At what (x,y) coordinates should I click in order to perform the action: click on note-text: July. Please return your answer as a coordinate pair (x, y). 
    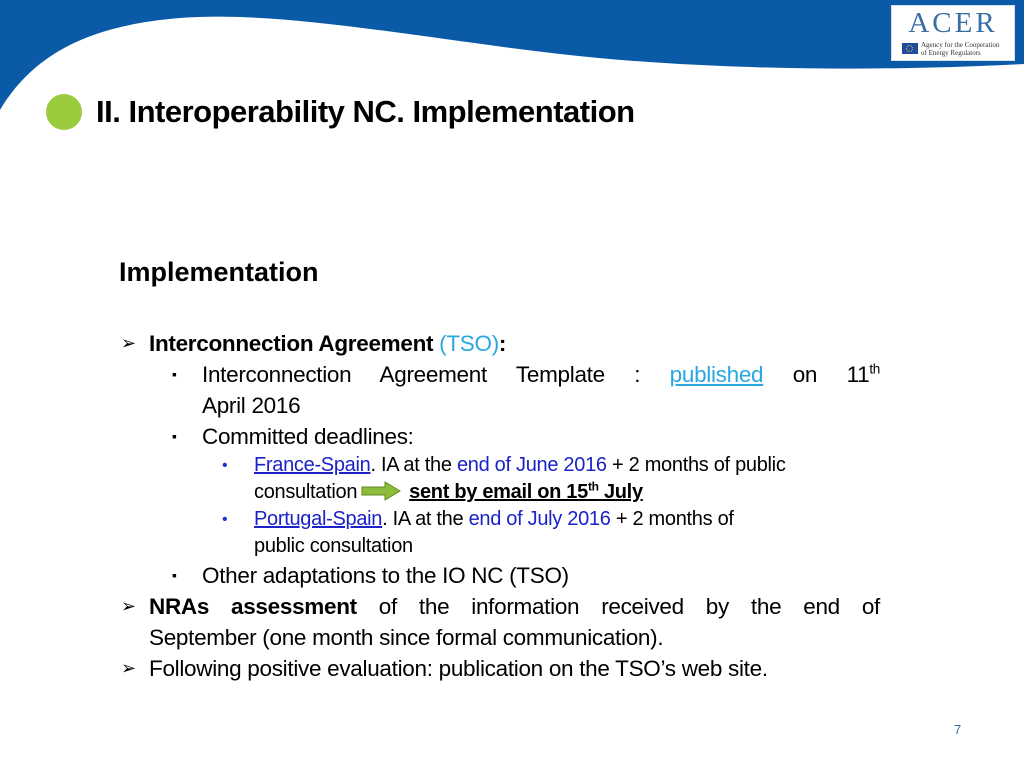
    Looking at the image, I should click on (620, 492).